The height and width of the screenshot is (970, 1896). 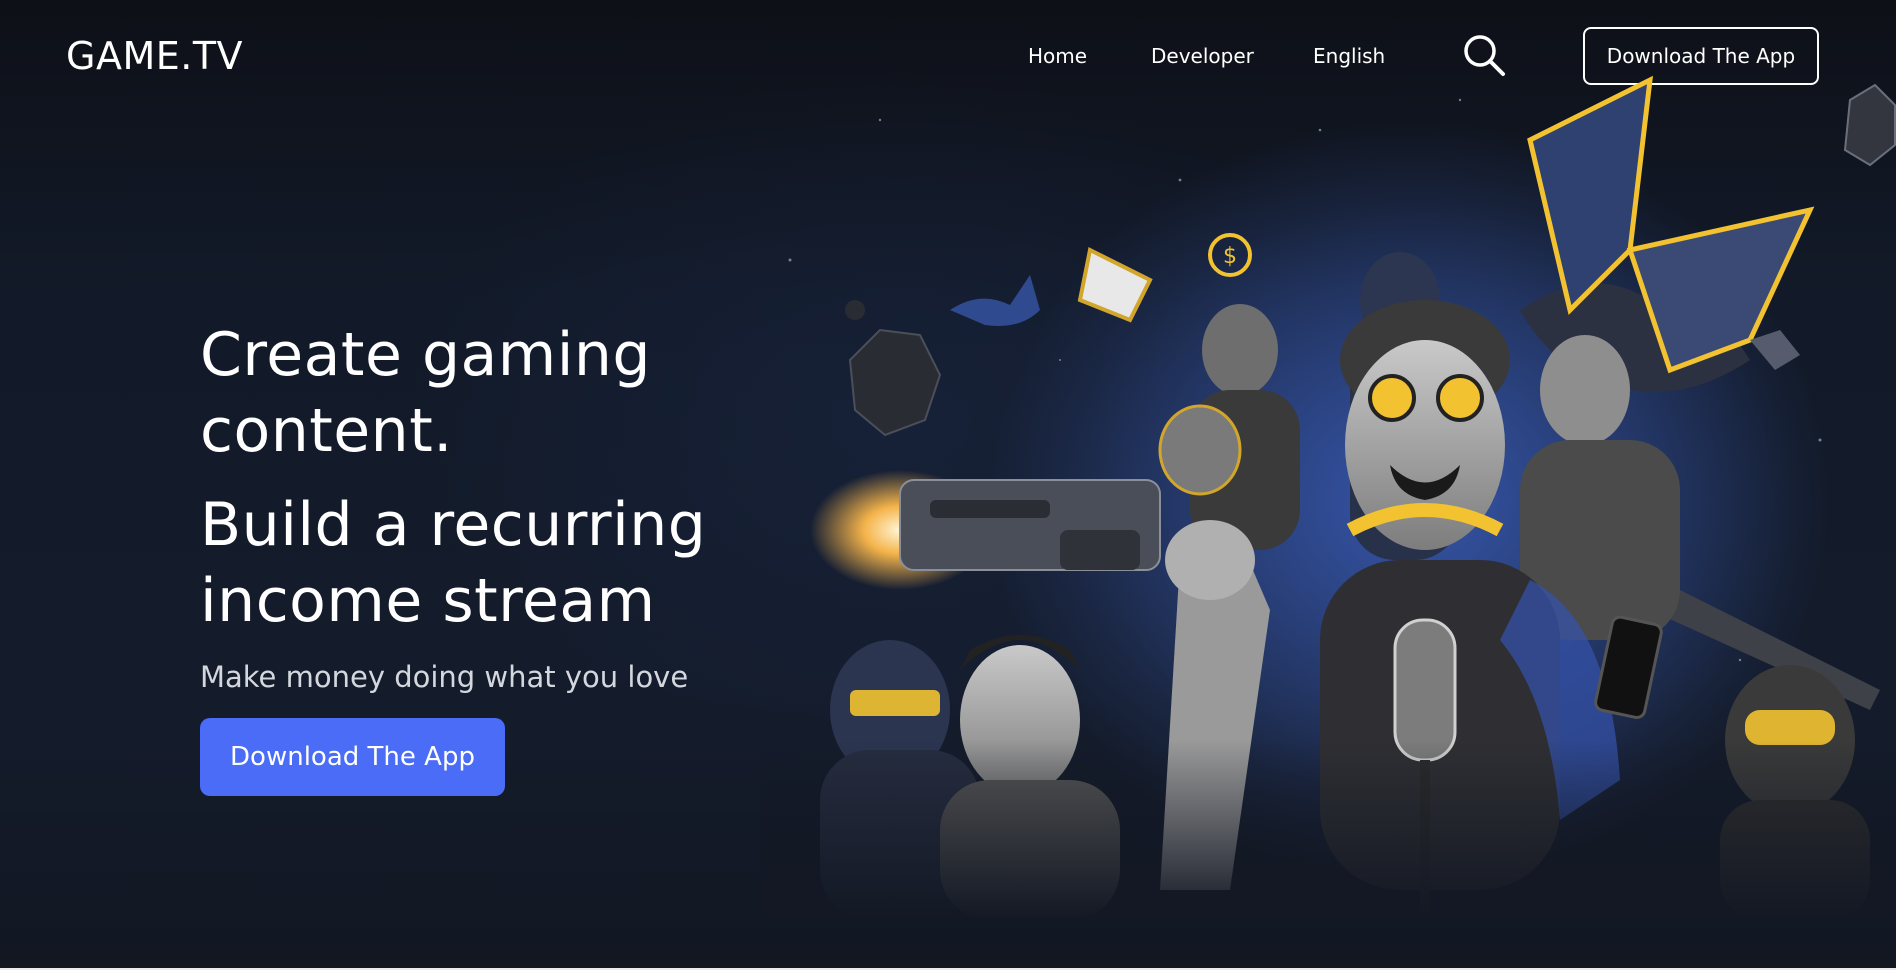 What do you see at coordinates (425, 393) in the screenshot?
I see `headline-create: Create gaming content.` at bounding box center [425, 393].